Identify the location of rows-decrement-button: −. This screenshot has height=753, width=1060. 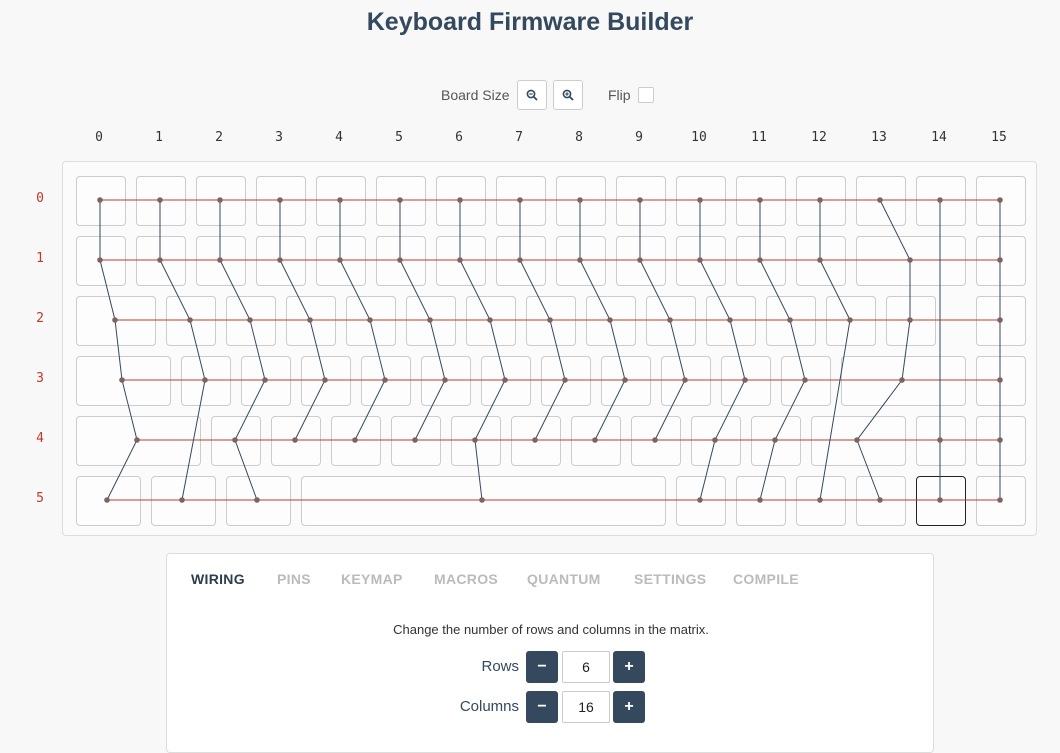
(542, 667).